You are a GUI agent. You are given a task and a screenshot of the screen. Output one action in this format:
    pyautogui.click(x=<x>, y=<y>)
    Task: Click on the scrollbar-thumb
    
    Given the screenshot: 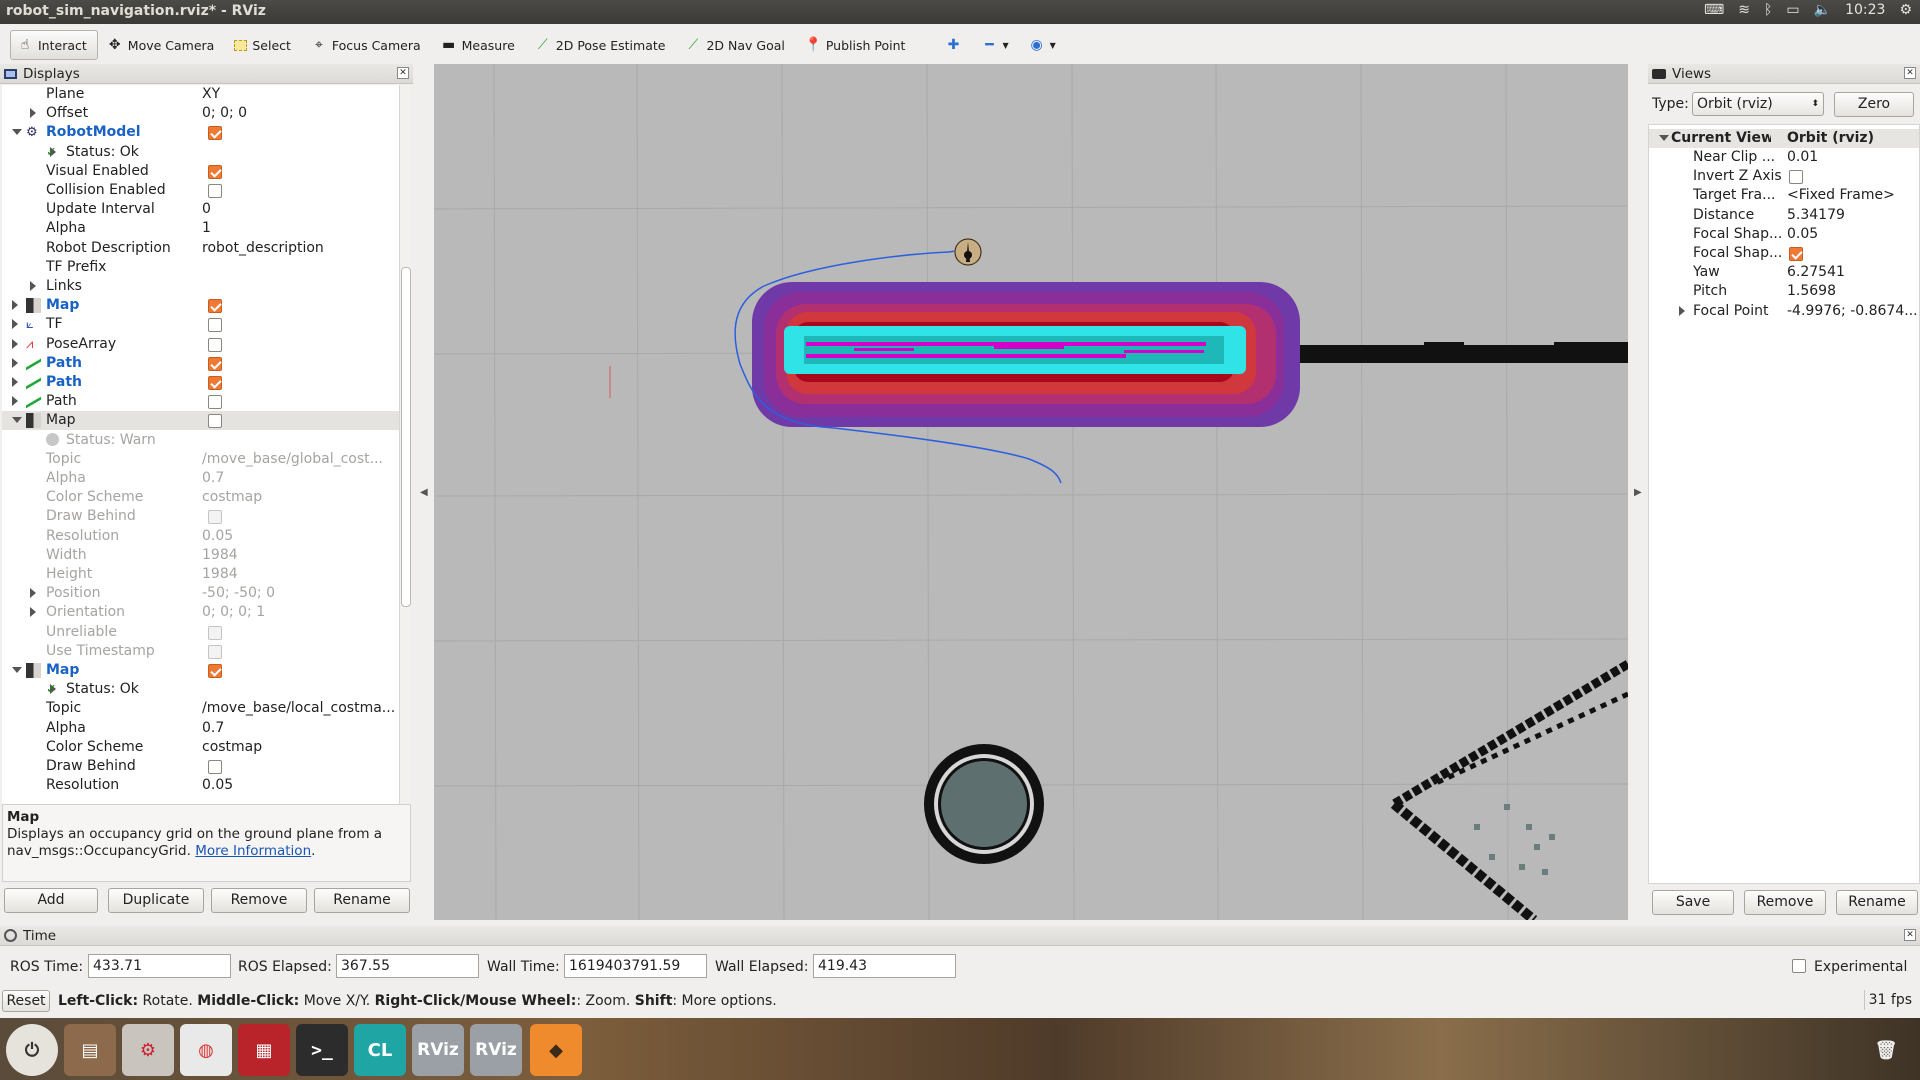 What is the action you would take?
    pyautogui.click(x=406, y=437)
    